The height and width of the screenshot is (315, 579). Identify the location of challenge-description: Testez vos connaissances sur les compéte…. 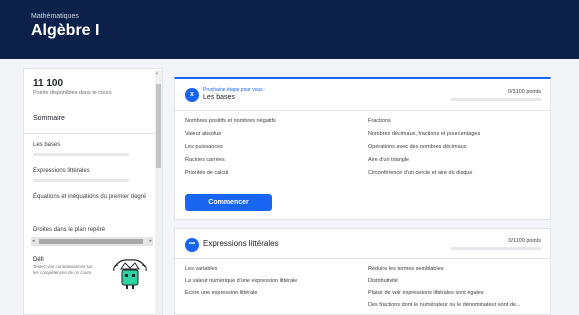
(63, 269).